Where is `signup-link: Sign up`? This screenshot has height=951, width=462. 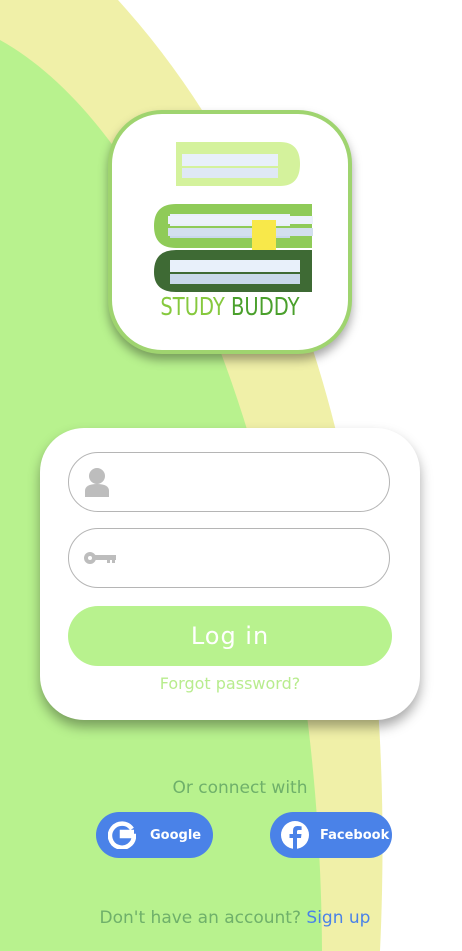 signup-link: Sign up is located at coordinates (338, 918).